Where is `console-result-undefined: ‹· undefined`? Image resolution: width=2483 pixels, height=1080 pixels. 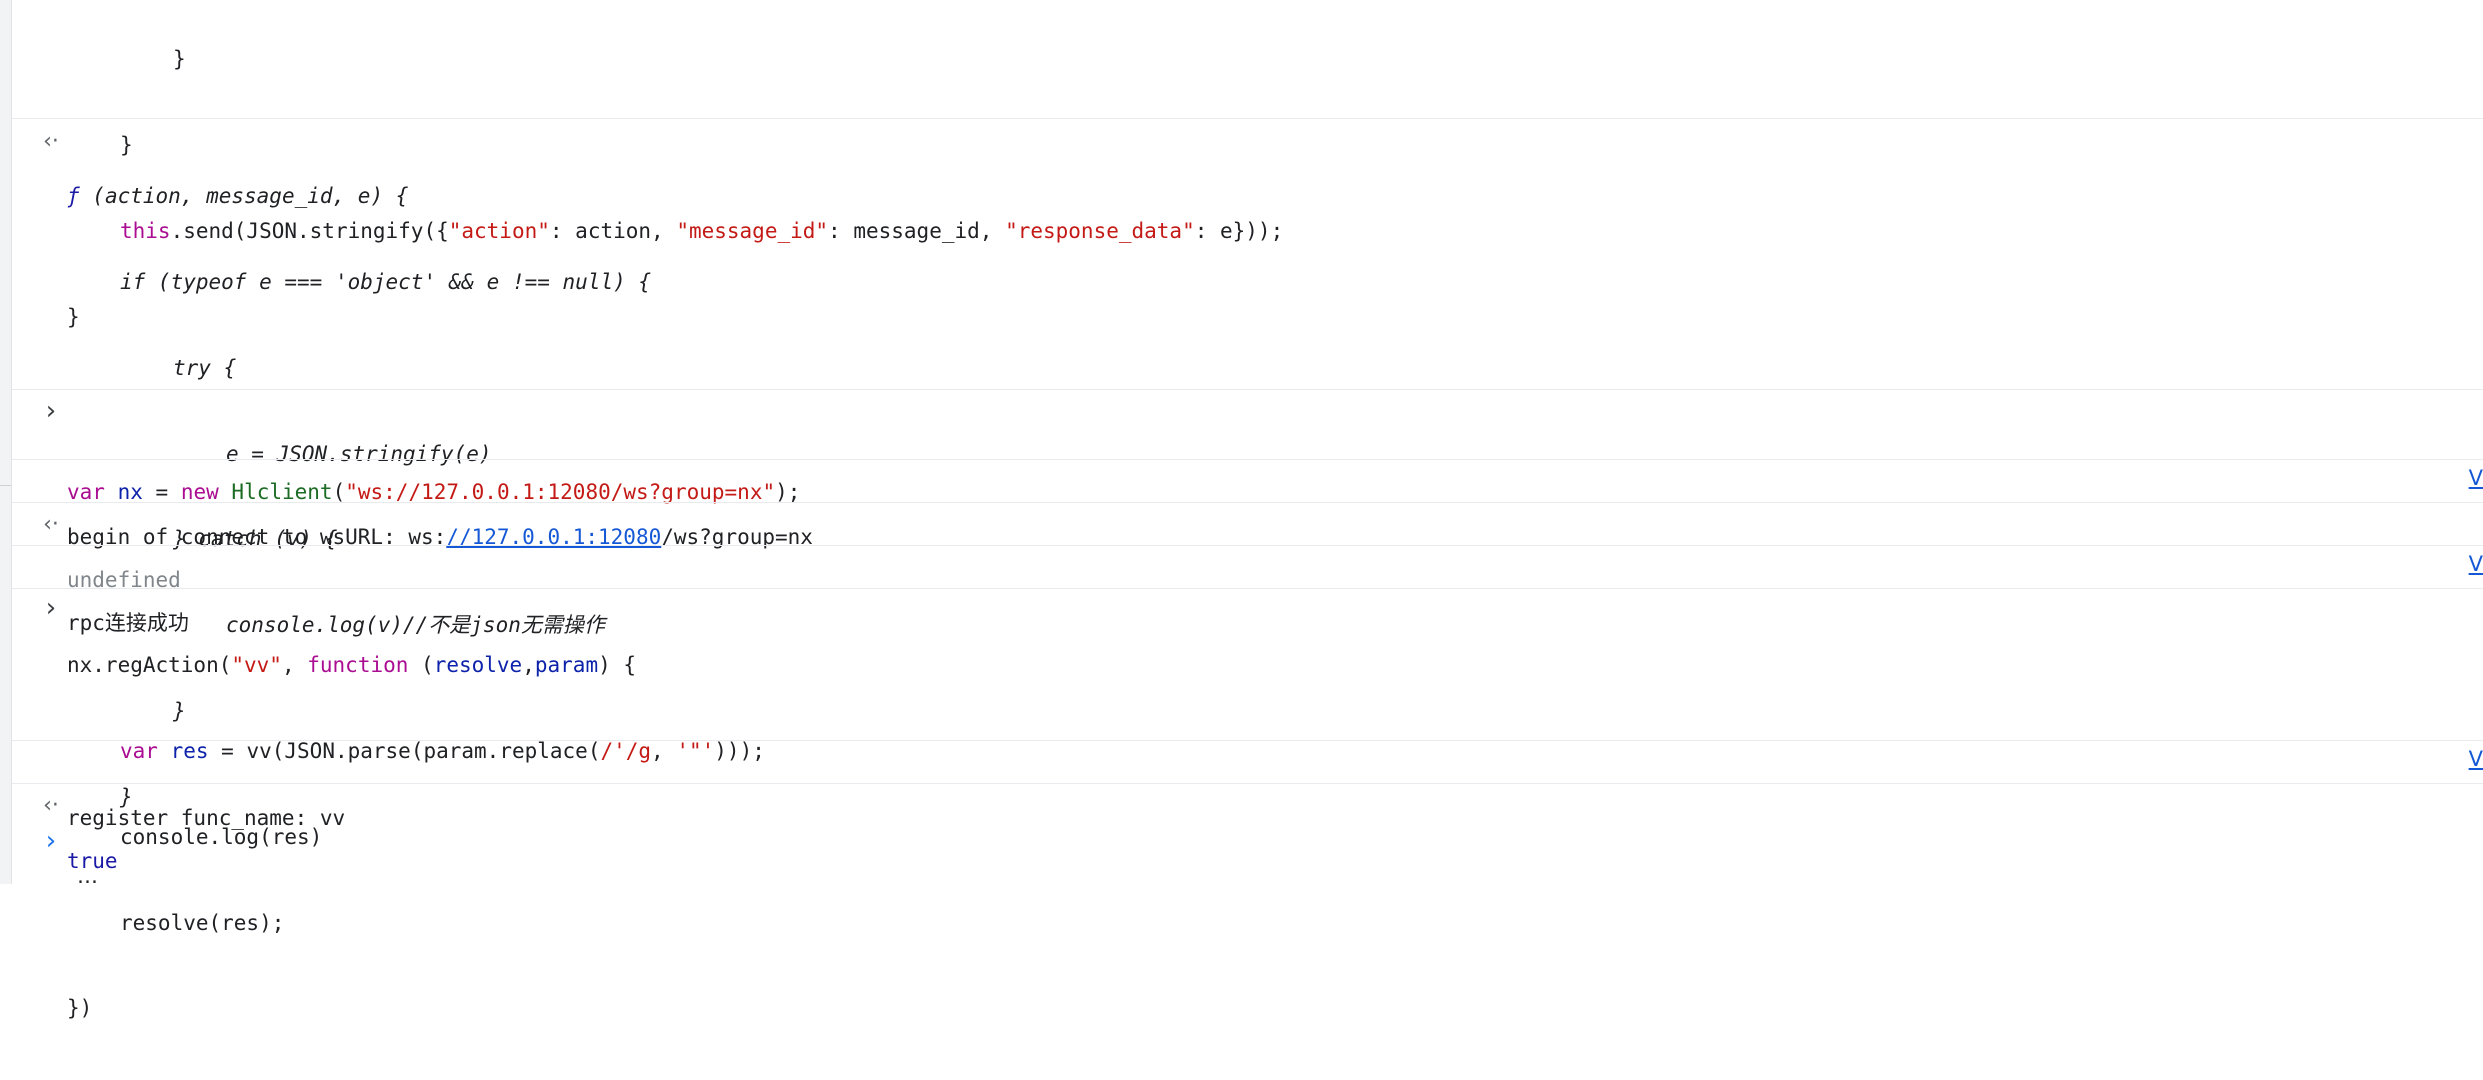 console-result-undefined: ‹· undefined is located at coordinates (1247, 547).